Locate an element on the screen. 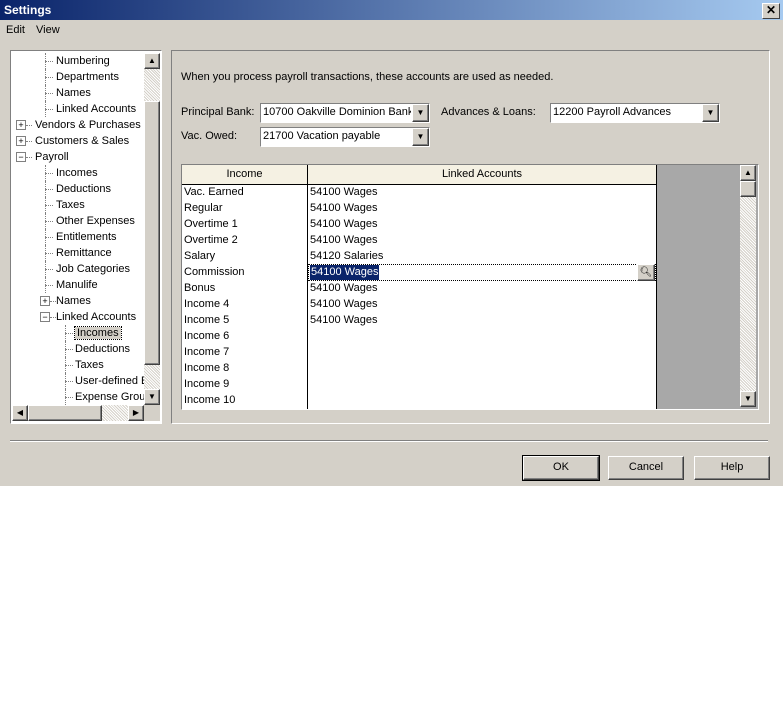  tree-scroll-up-icon: ▲ is located at coordinates (152, 61).